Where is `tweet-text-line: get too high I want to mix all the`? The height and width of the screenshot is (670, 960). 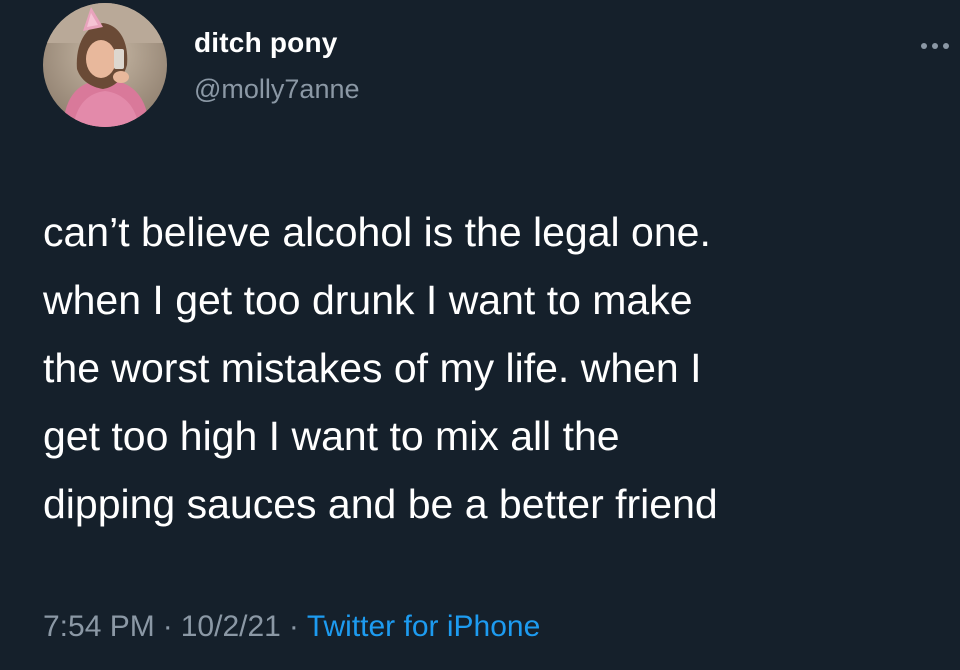 tweet-text-line: get too high I want to mix all the is located at coordinates (331, 436).